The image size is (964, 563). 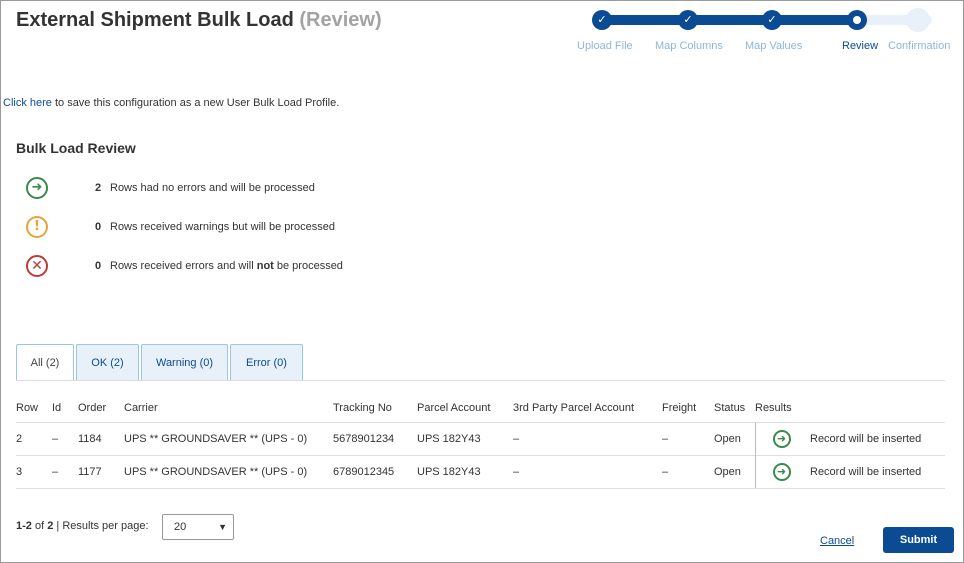 I want to click on summary-ok-count: 2, so click(x=98, y=188).